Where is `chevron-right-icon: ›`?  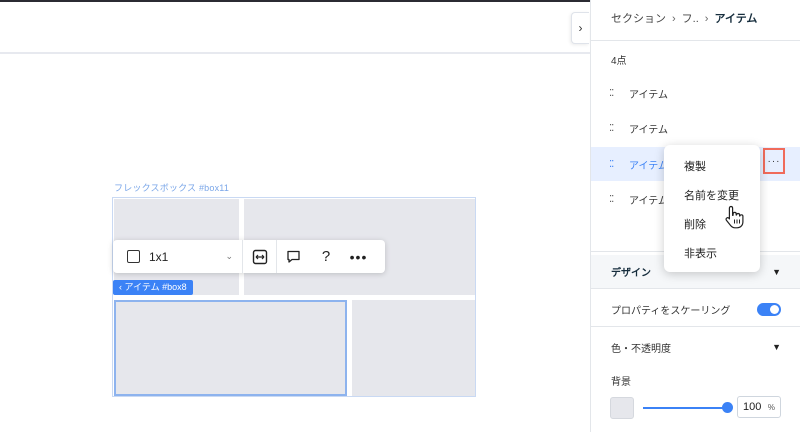 chevron-right-icon: › is located at coordinates (580, 28).